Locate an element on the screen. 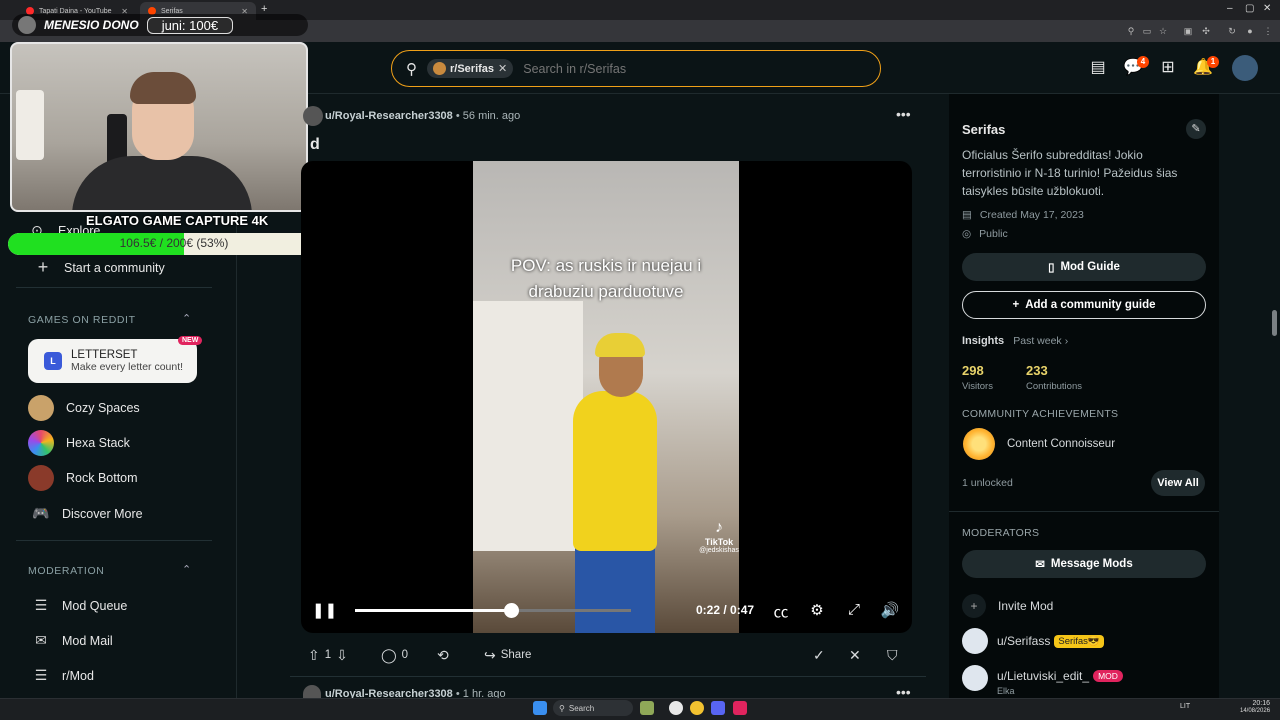 This screenshot has height=720, width=1280. scrollbar is located at coordinates (1274, 323).